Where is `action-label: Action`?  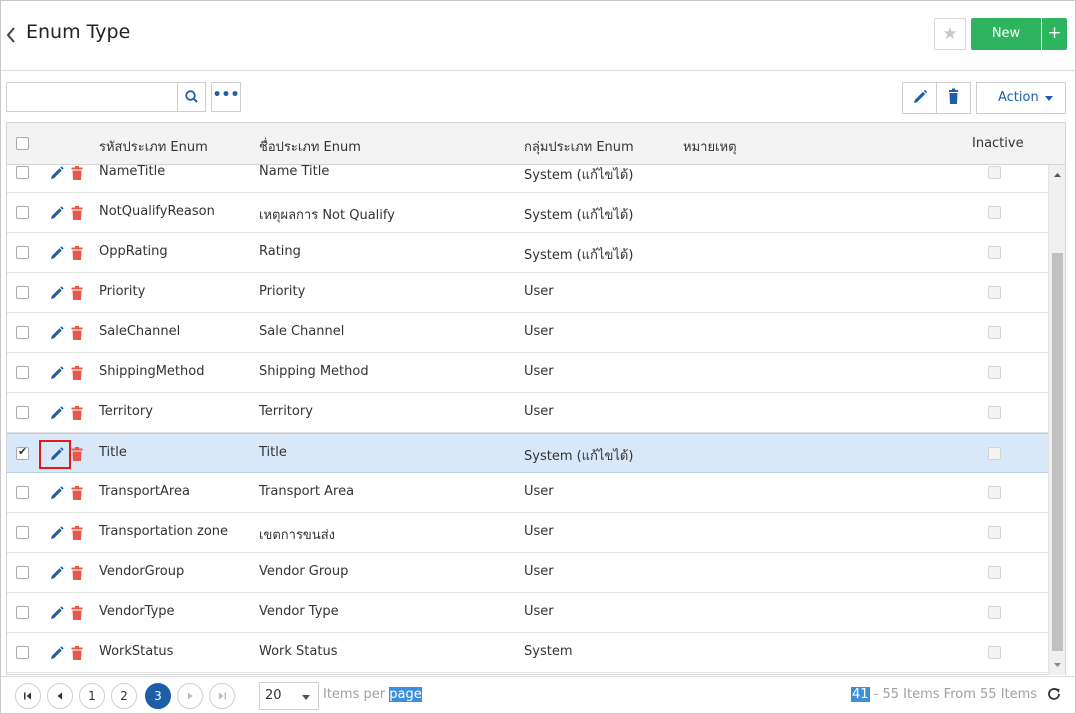 action-label: Action is located at coordinates (1018, 97).